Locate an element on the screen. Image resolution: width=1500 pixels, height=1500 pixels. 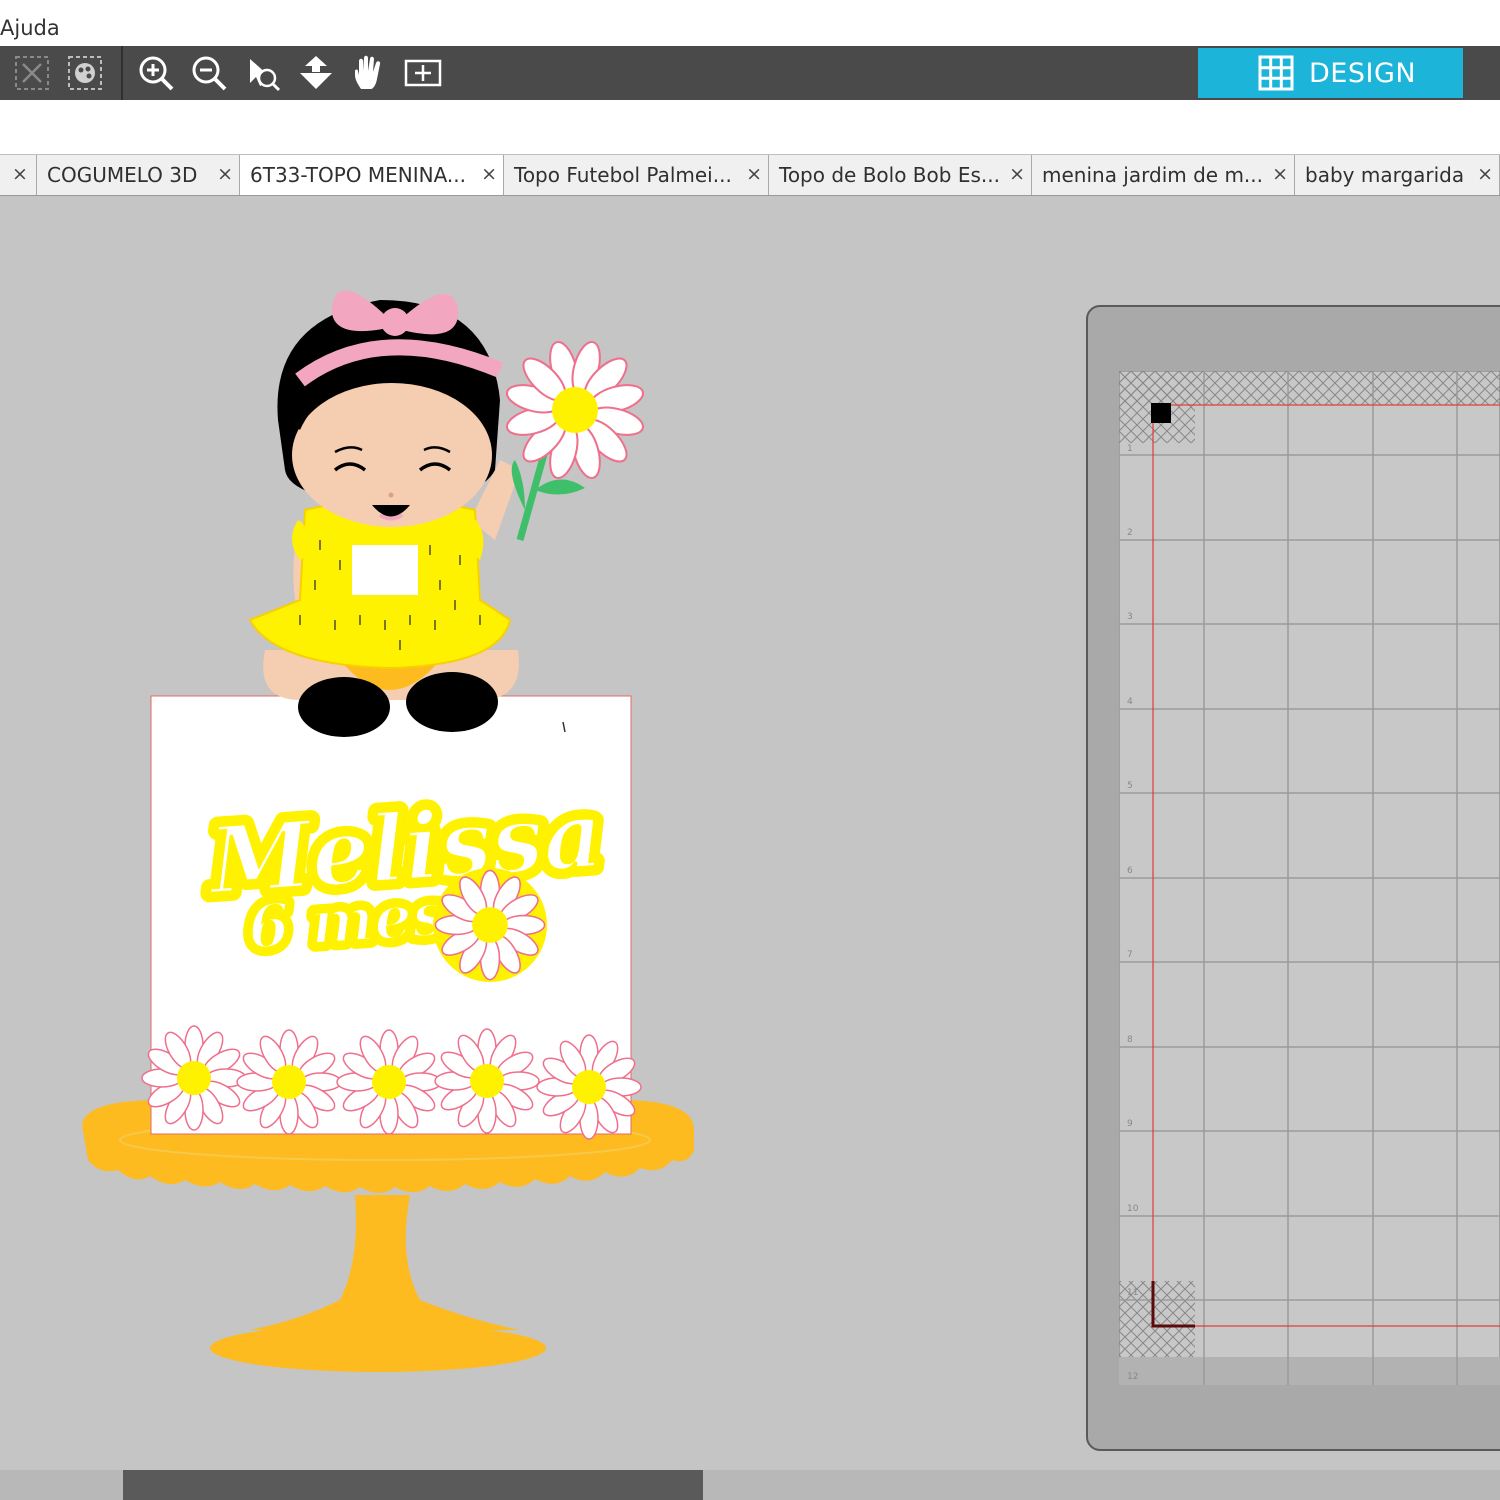
deselect-icon is located at coordinates (32, 73).